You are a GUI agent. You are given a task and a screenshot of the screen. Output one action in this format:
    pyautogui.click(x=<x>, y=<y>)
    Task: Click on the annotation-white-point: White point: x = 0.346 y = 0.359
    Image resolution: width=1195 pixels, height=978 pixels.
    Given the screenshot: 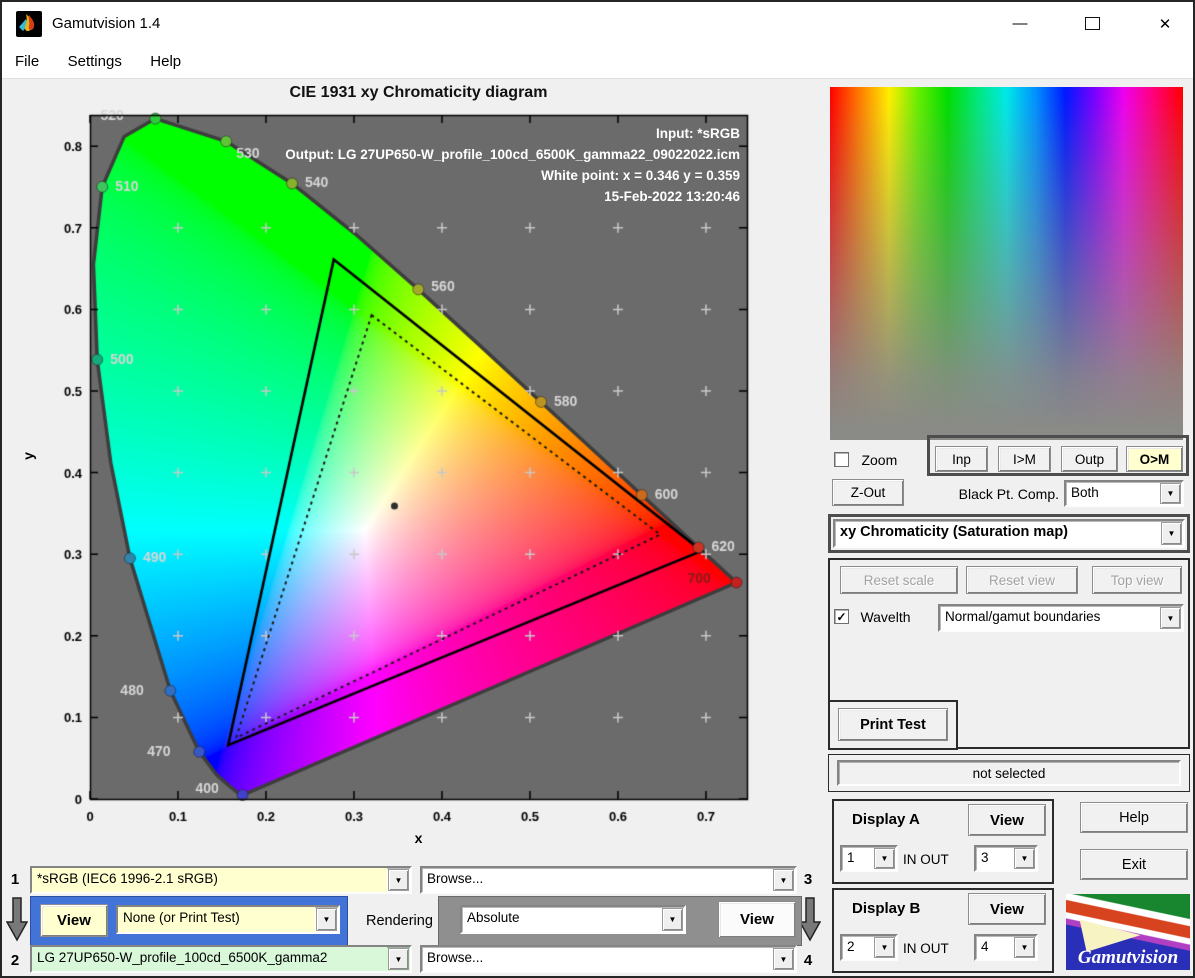 What is the action you would take?
    pyautogui.click(x=640, y=175)
    